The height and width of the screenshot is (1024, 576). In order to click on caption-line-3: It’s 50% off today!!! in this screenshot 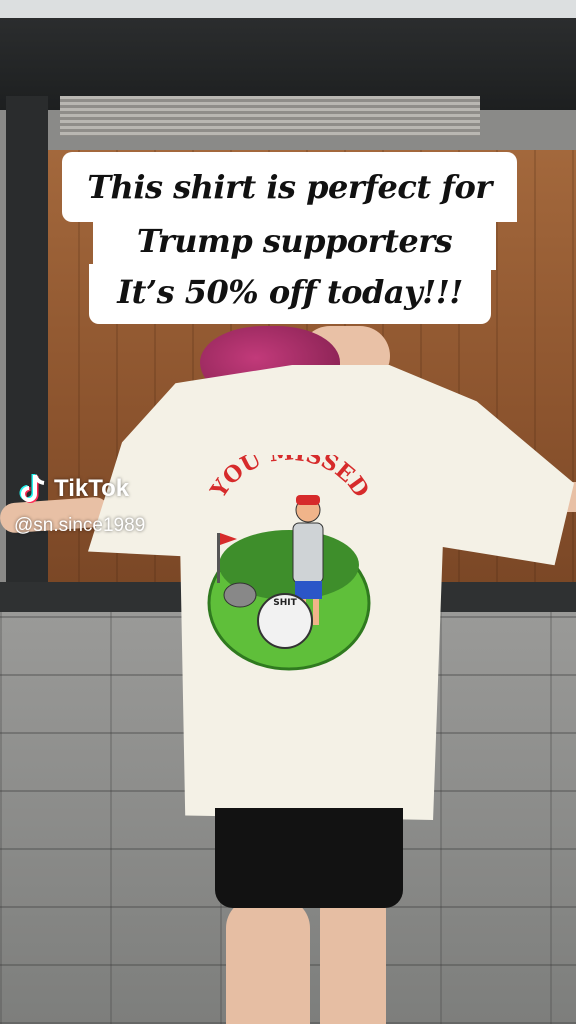, I will do `click(290, 294)`.